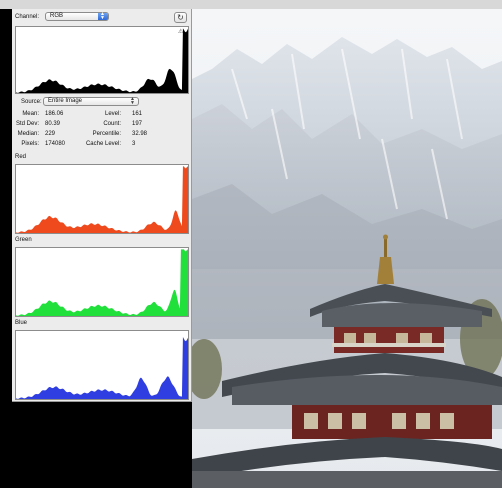 This screenshot has height=488, width=502. I want to click on stddev-value: 80.39, so click(53, 124).